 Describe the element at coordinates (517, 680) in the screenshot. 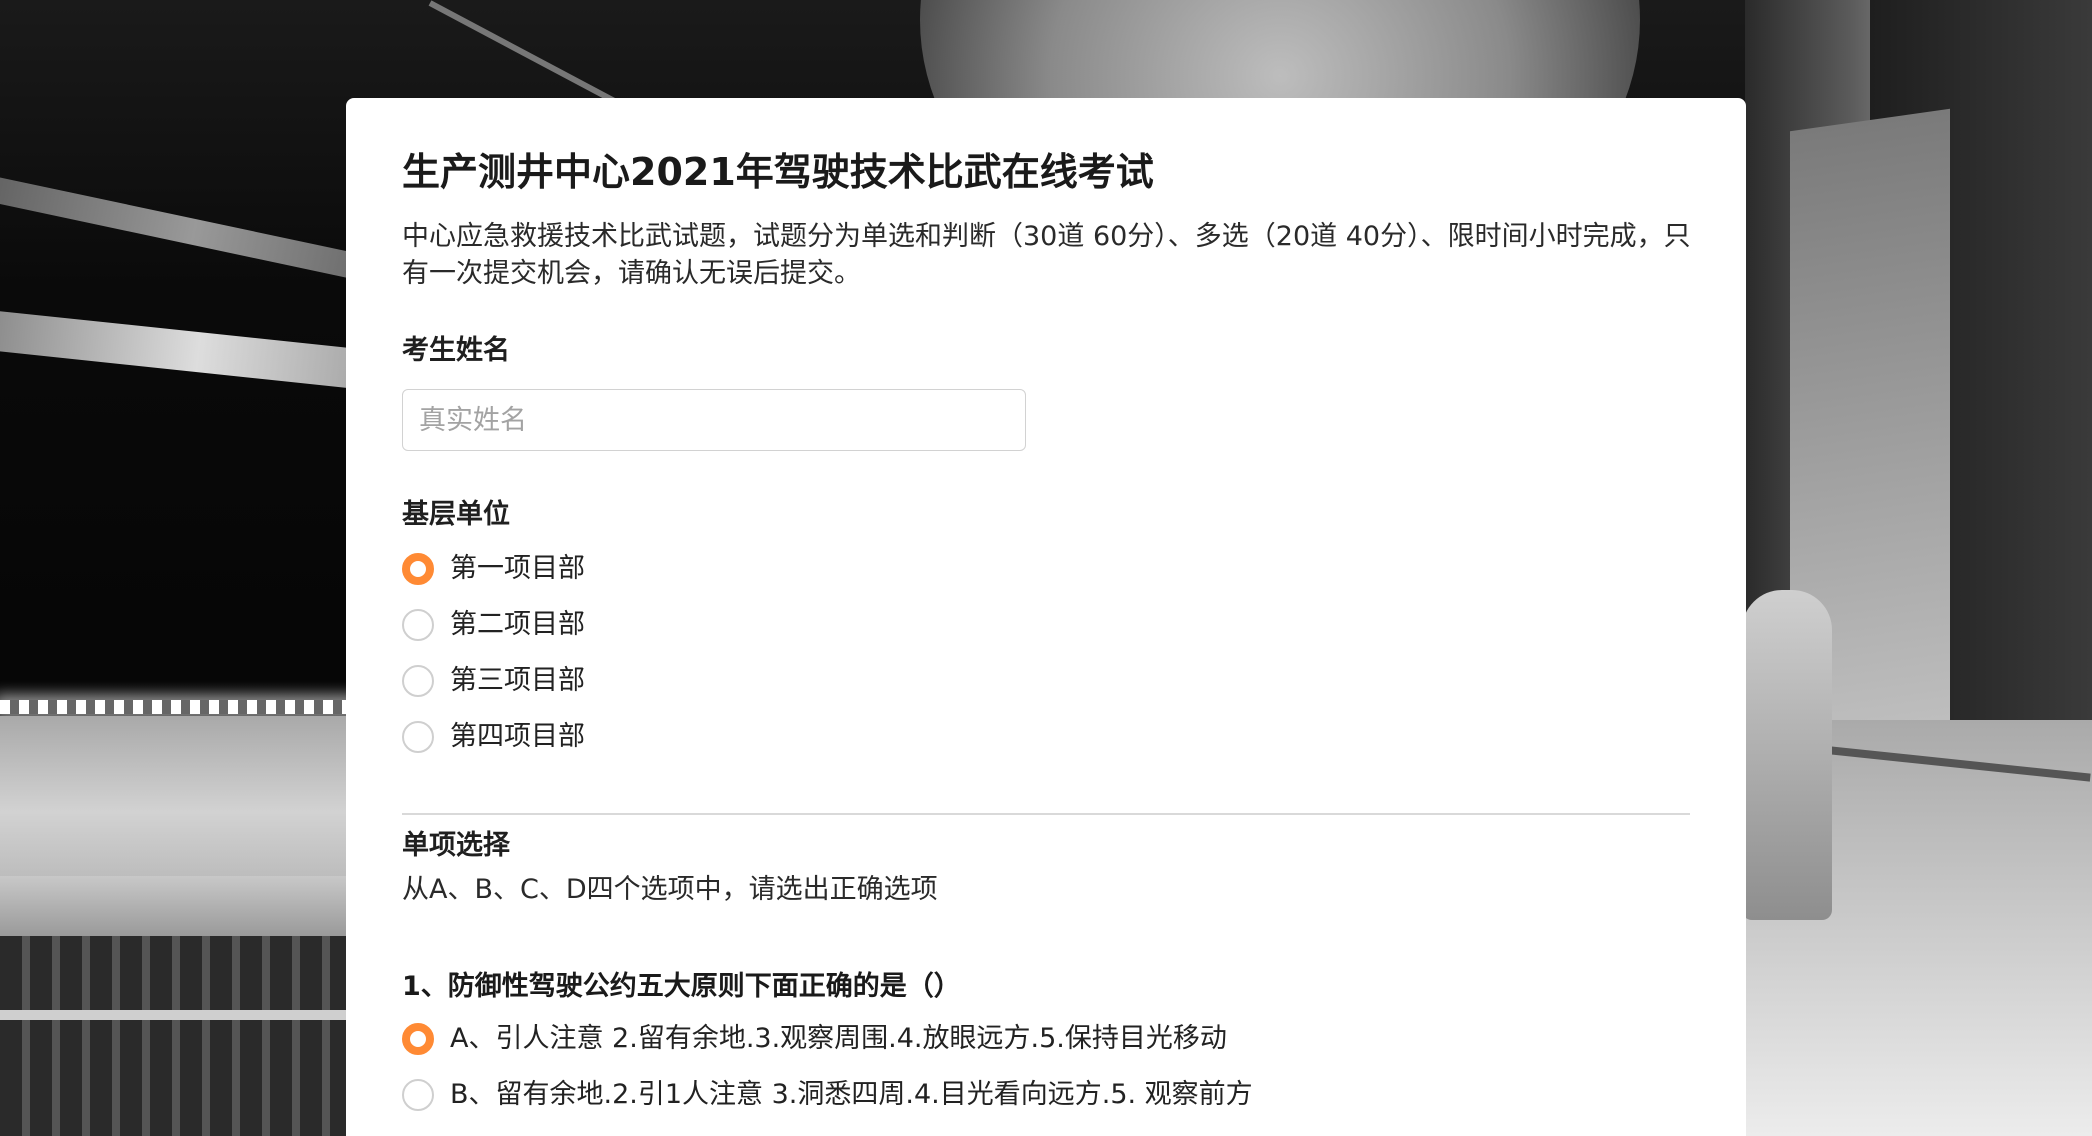

I see `unit-option-label: 第三项目部` at that location.